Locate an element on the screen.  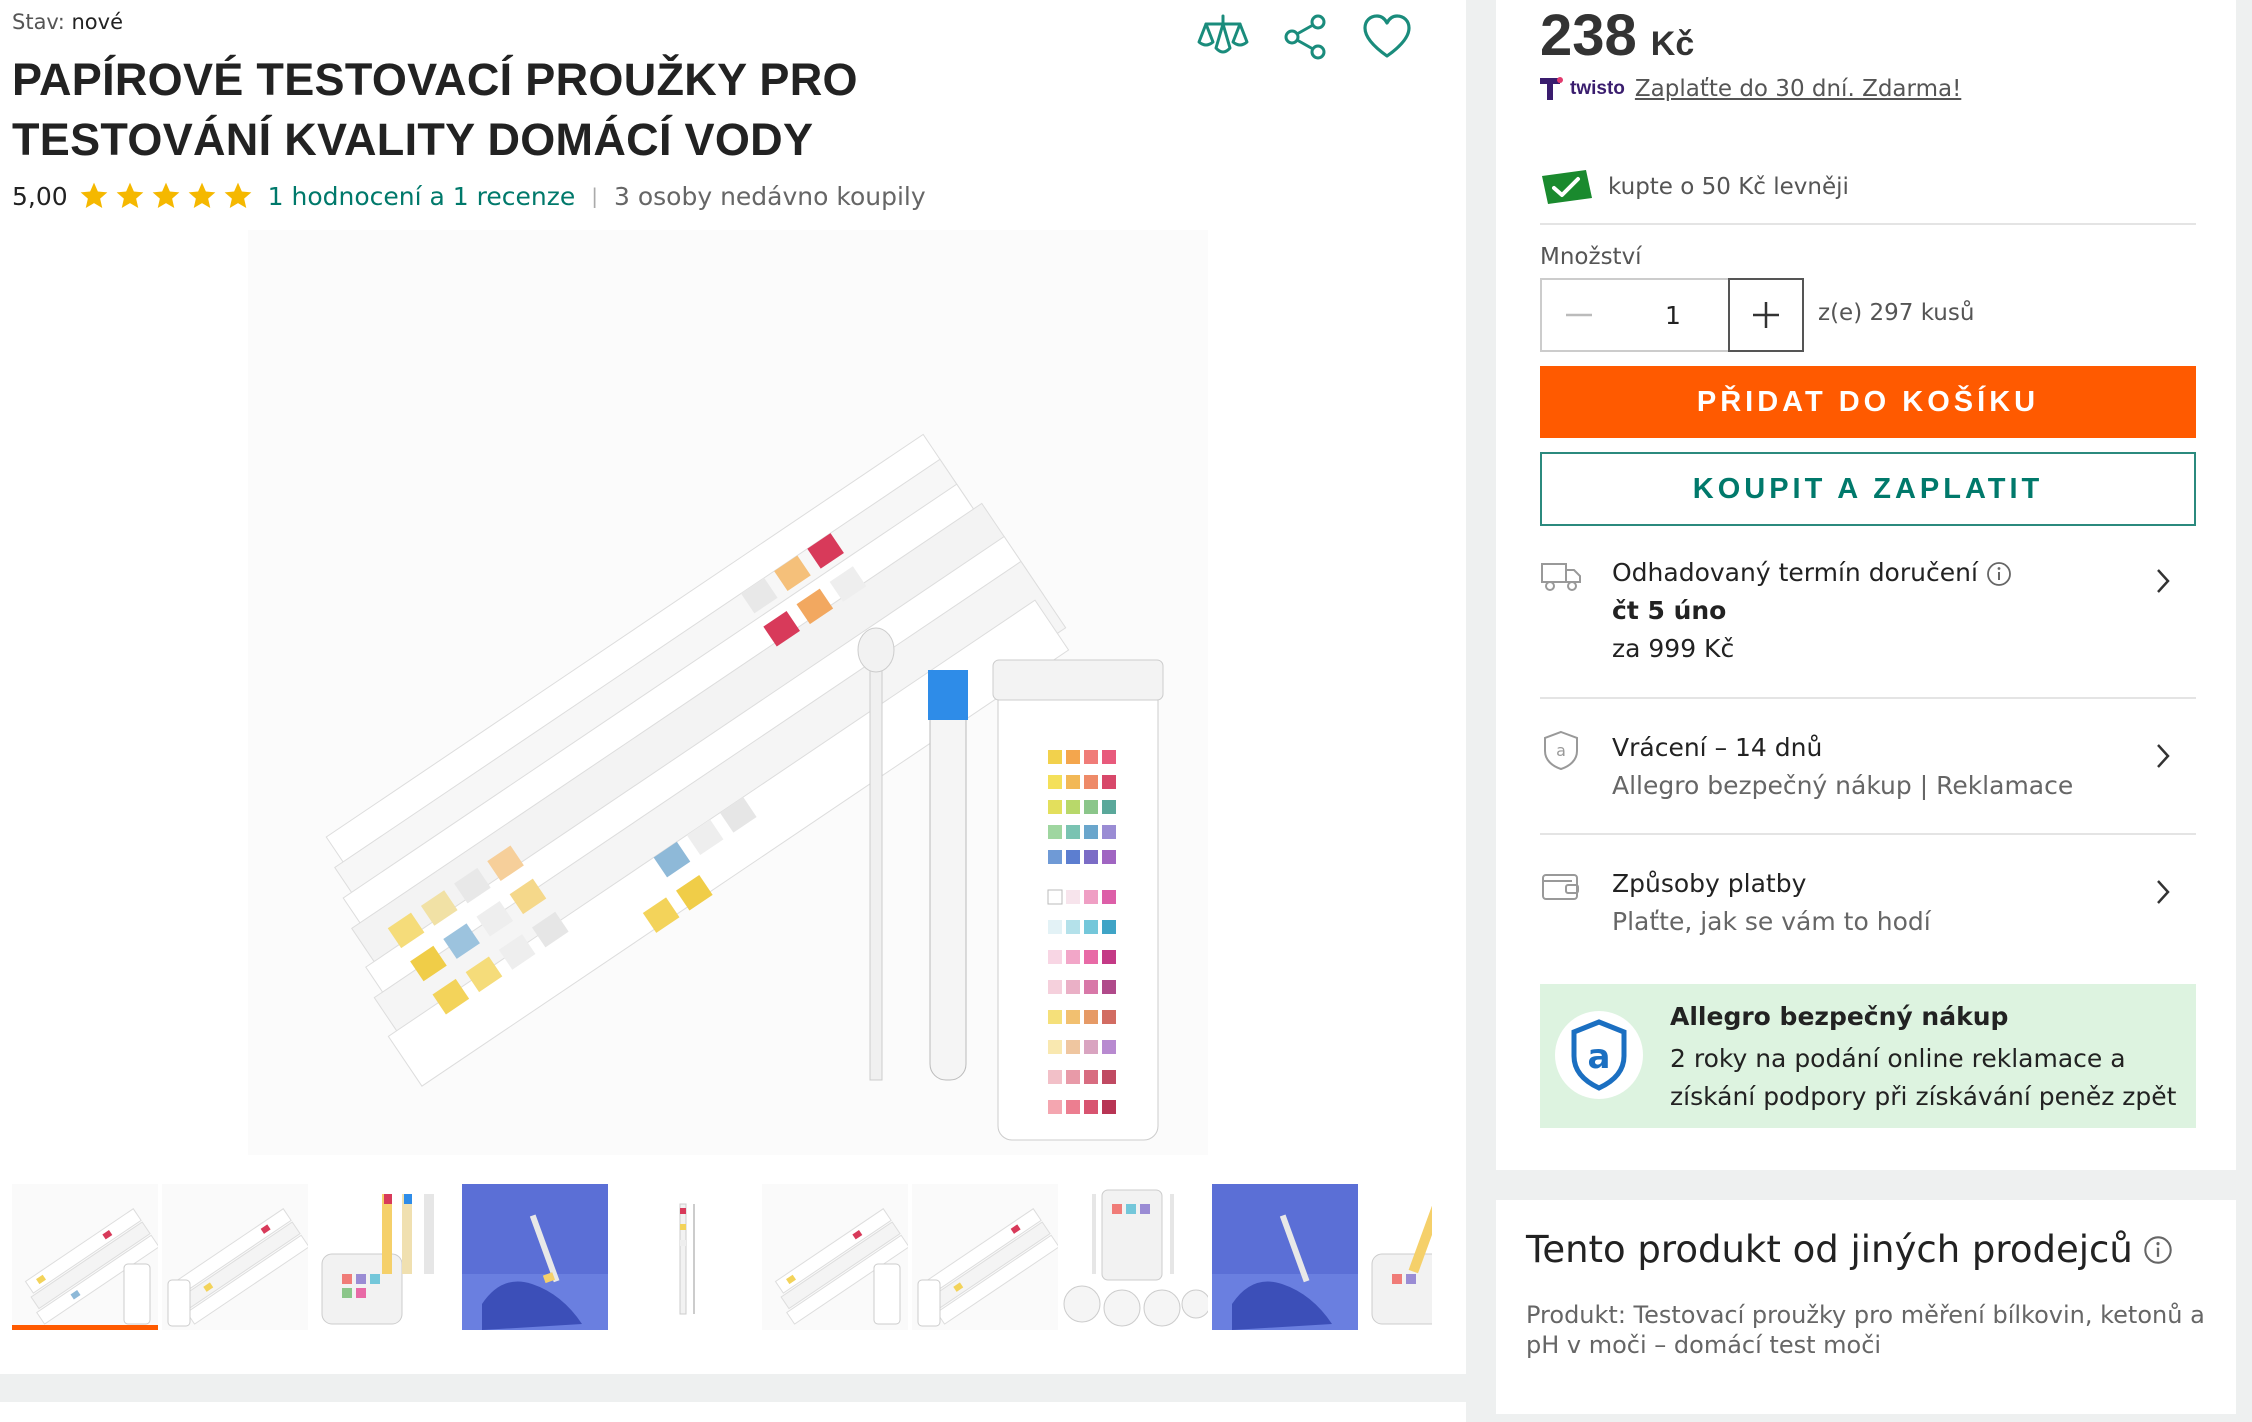
recent-buyers: 3 osoby nedávno koupily is located at coordinates (770, 196).